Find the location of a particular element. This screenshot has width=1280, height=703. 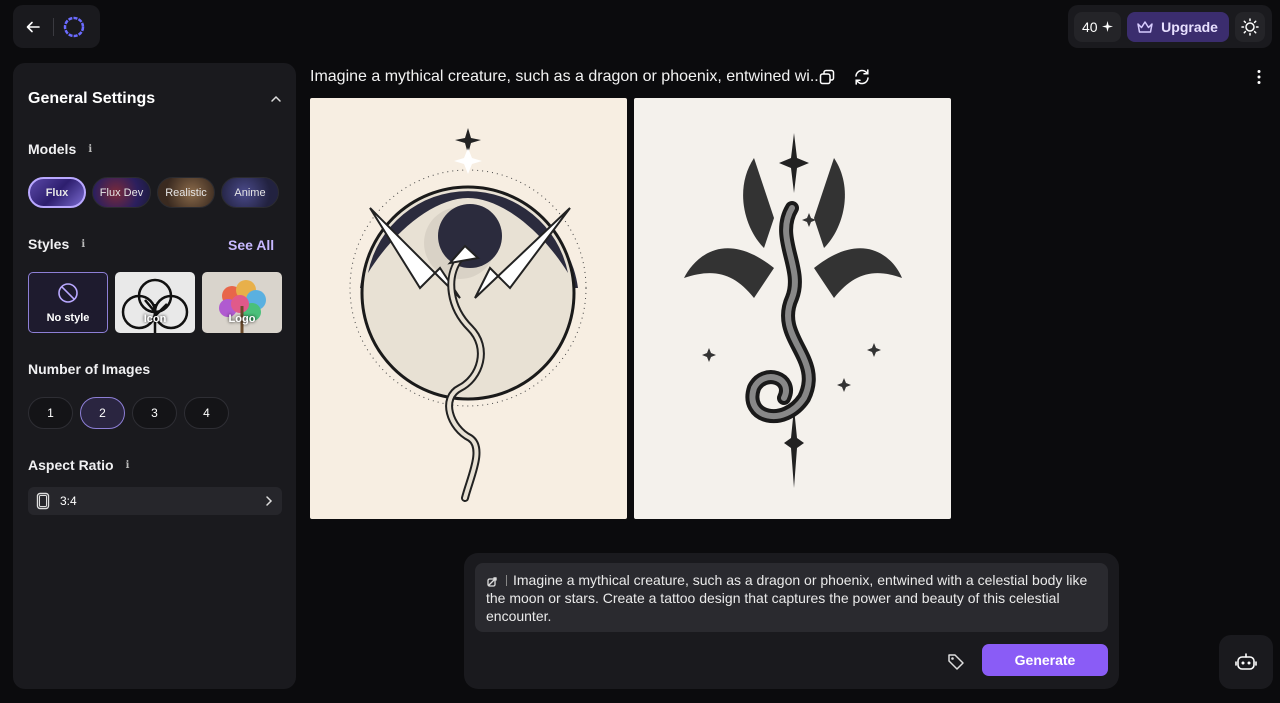

sun-icon is located at coordinates (1249, 26).